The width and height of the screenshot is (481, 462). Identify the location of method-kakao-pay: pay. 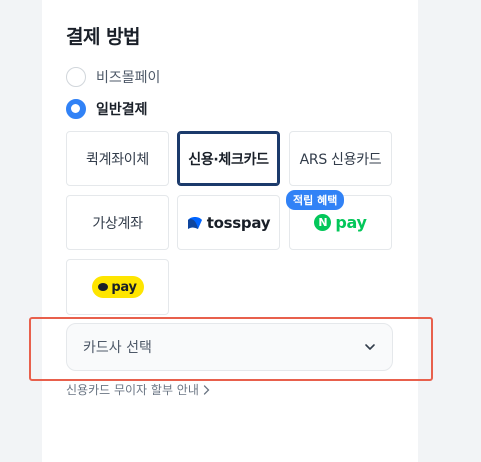
(117, 287).